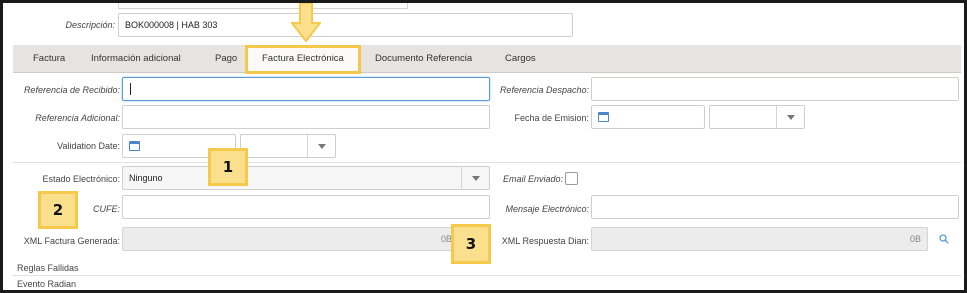 The width and height of the screenshot is (967, 293). I want to click on evento-radian-label: Evento Radian, so click(47, 284).